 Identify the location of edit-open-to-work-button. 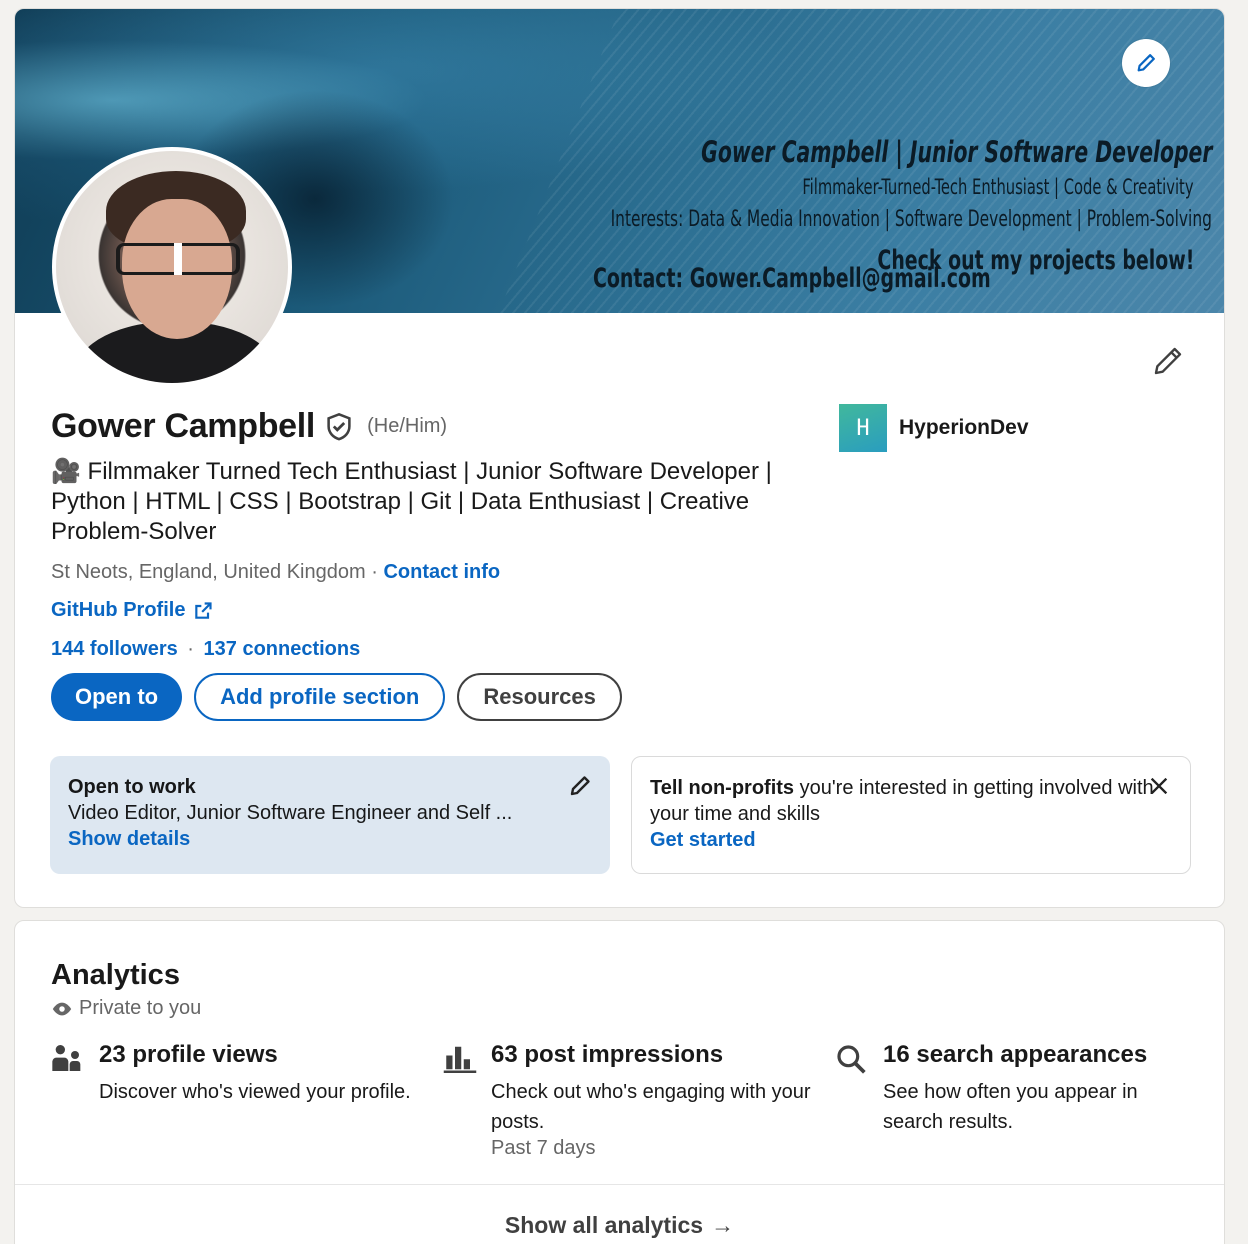
(580, 789).